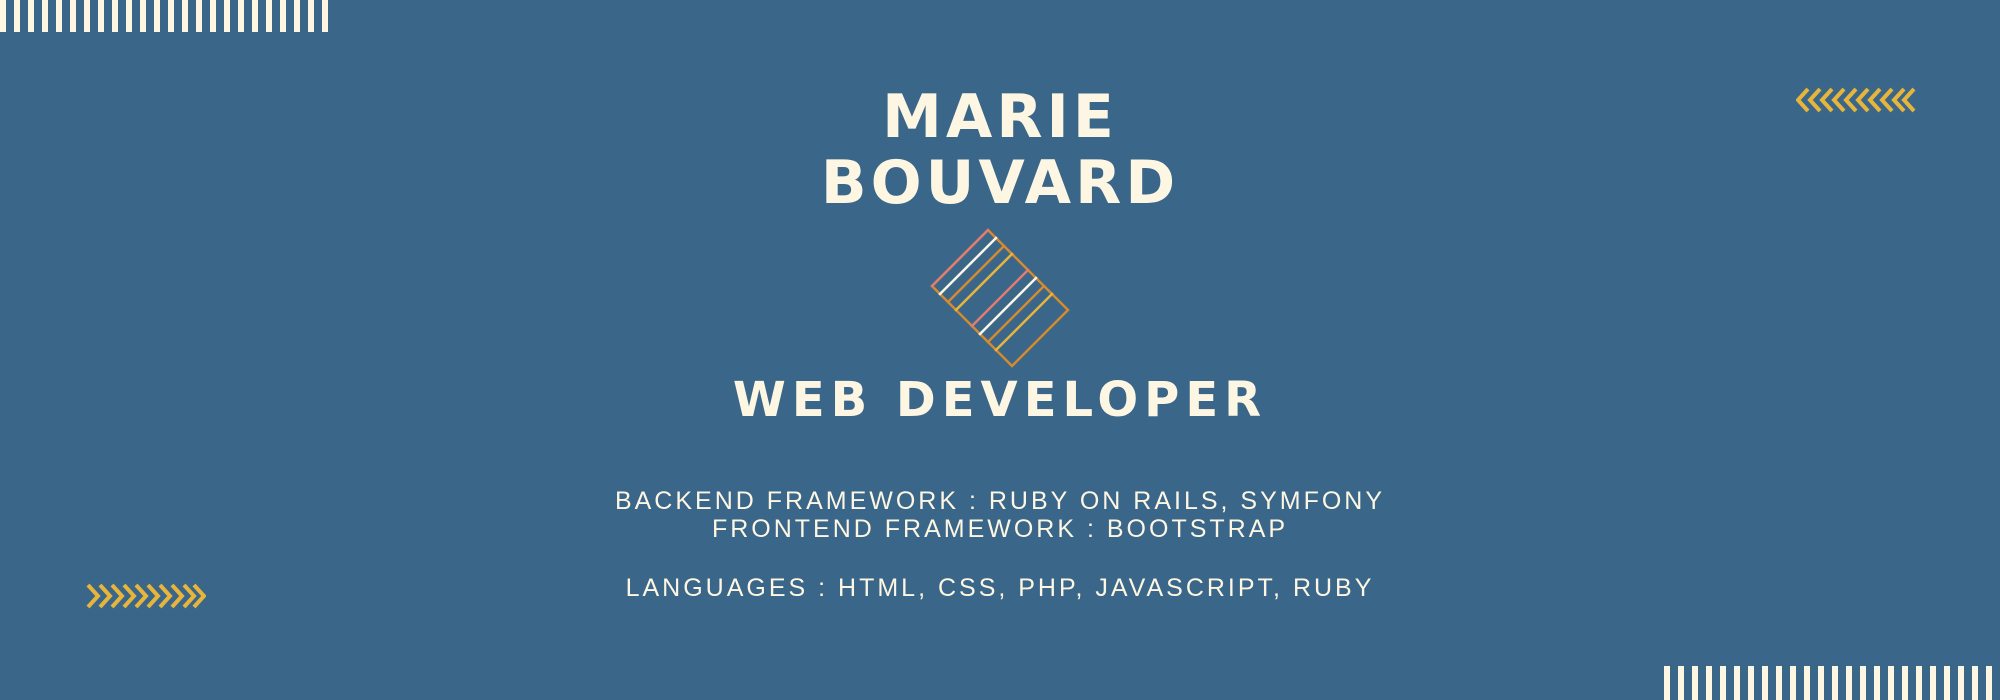 This screenshot has height=700, width=2000. Describe the element at coordinates (1000, 183) in the screenshot. I see `last-name: BOUVARD` at that location.